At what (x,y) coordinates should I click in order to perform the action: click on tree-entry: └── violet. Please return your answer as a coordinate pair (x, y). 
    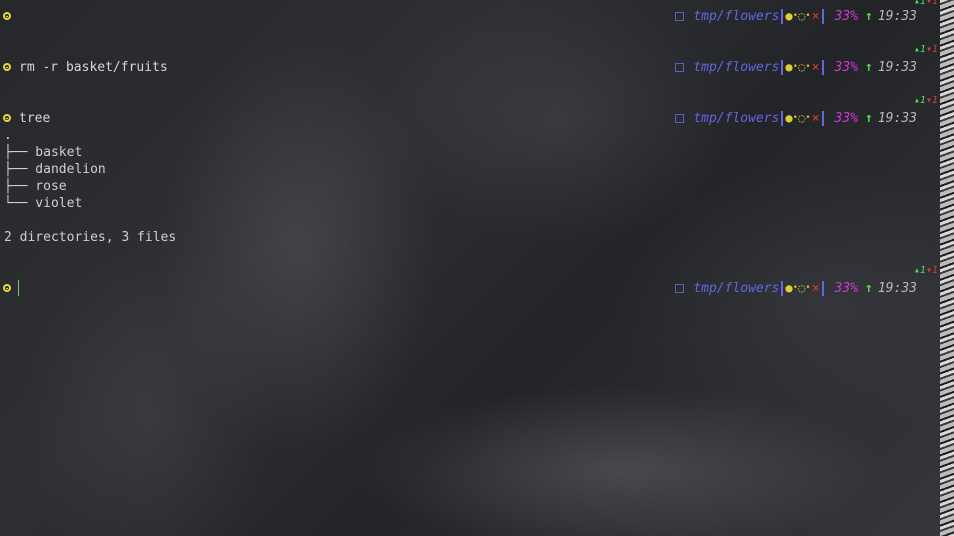
    Looking at the image, I should click on (43, 203).